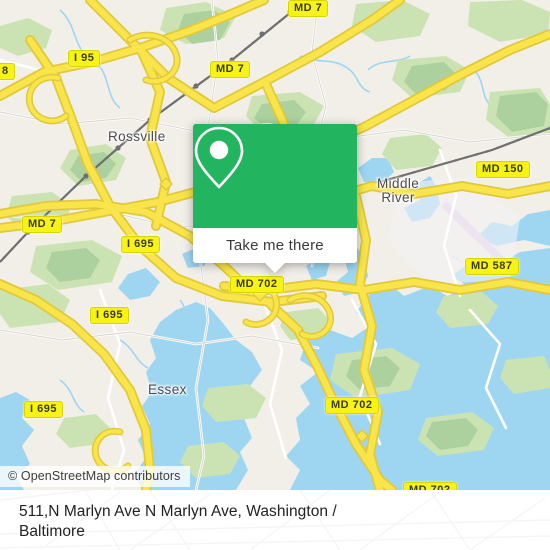 Image resolution: width=550 pixels, height=550 pixels. What do you see at coordinates (492, 266) in the screenshot?
I see `route-shield: MD 587` at bounding box center [492, 266].